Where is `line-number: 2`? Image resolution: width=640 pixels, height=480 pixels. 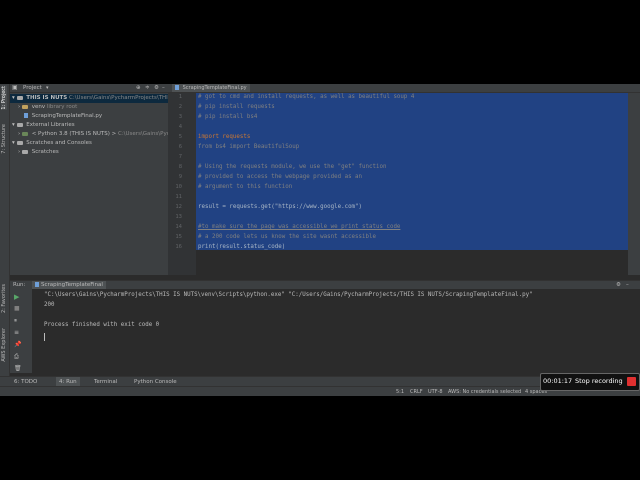
line-number: 2 is located at coordinates (180, 107).